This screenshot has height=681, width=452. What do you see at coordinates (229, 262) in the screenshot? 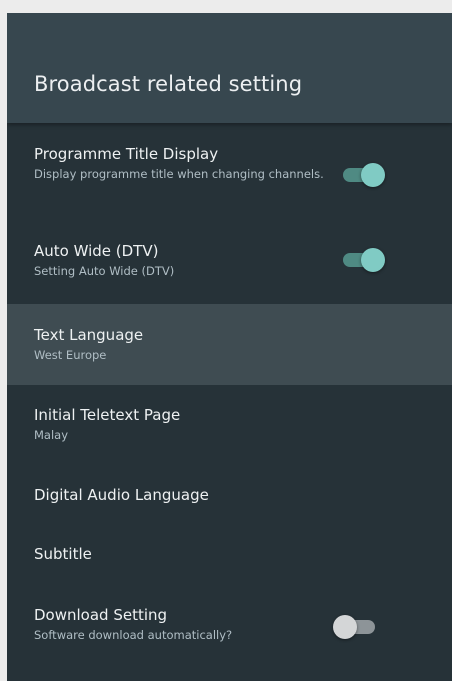
I see `setting-auto-wide: Auto Wide (DTV) Setting Auto Wide (DTV)` at bounding box center [229, 262].